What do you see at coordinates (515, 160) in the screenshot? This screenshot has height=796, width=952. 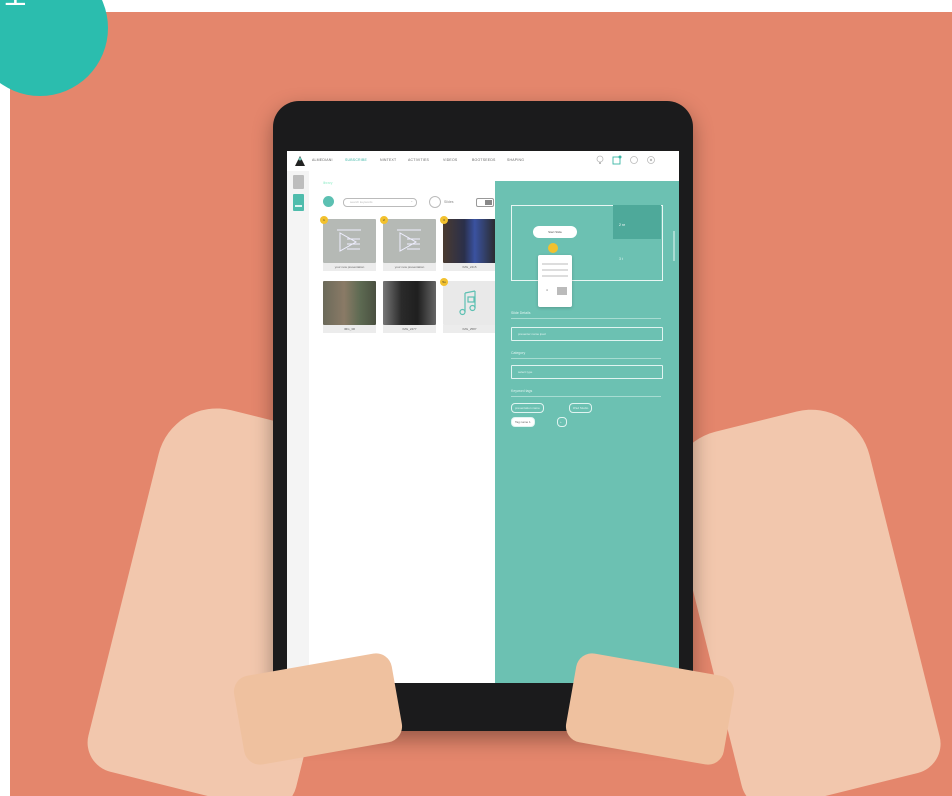 I see `nav-item-6: SHAPING` at bounding box center [515, 160].